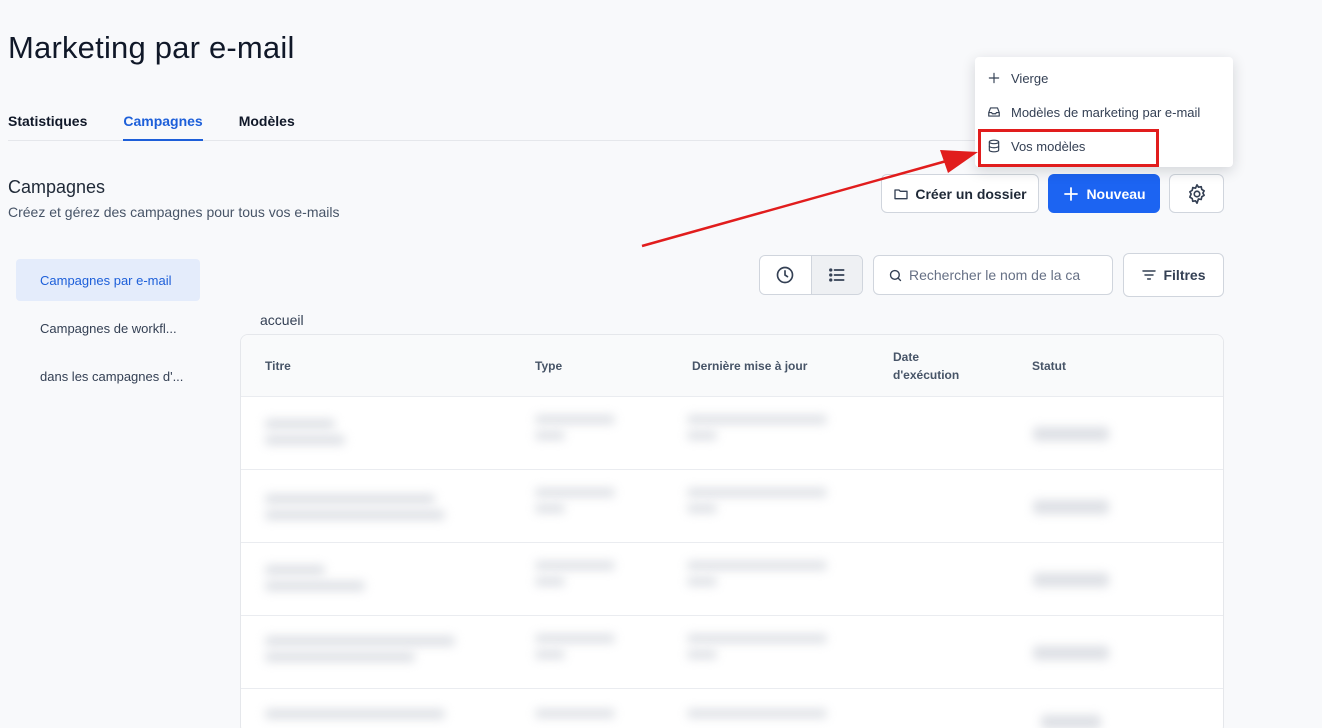 Image resolution: width=1322 pixels, height=728 pixels. Describe the element at coordinates (163, 120) in the screenshot. I see `tab-campagnes: Campagnes` at that location.